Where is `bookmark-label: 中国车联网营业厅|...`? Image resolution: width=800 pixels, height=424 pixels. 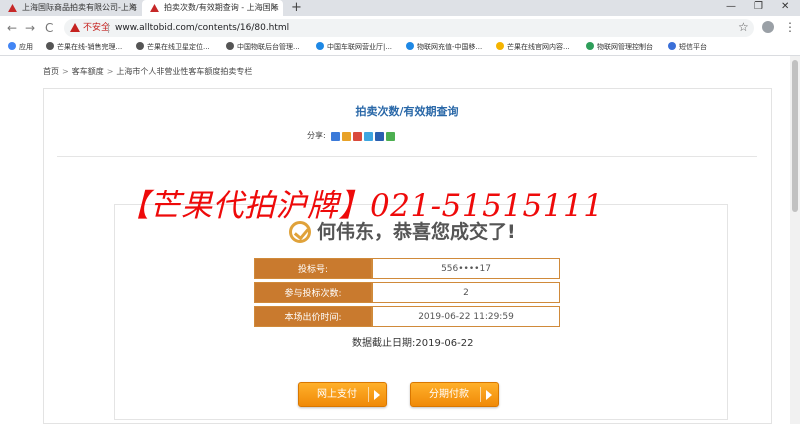
bookmark-label: 中国车联网营业厅|... is located at coordinates (360, 47).